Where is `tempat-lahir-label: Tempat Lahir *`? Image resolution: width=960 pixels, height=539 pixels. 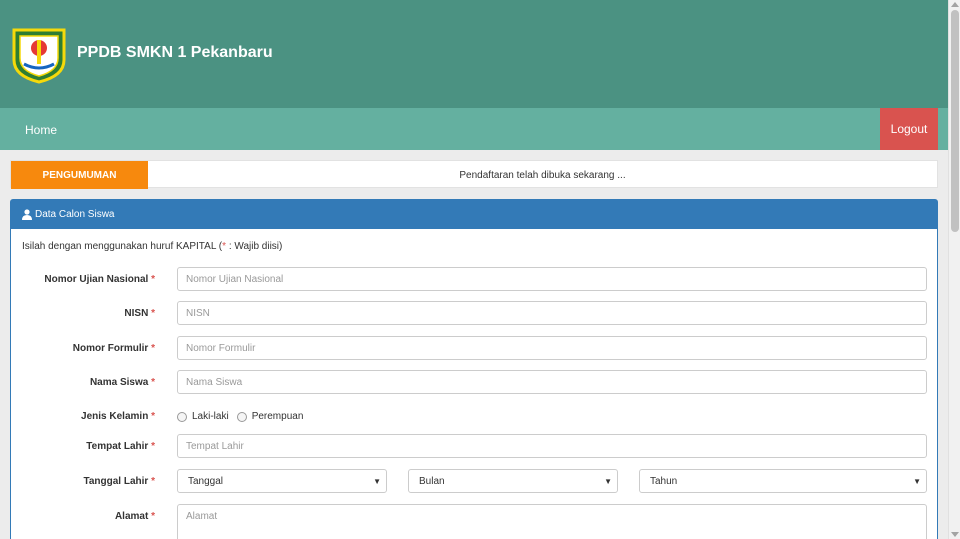 tempat-lahir-label: Tempat Lahir * is located at coordinates (120, 446).